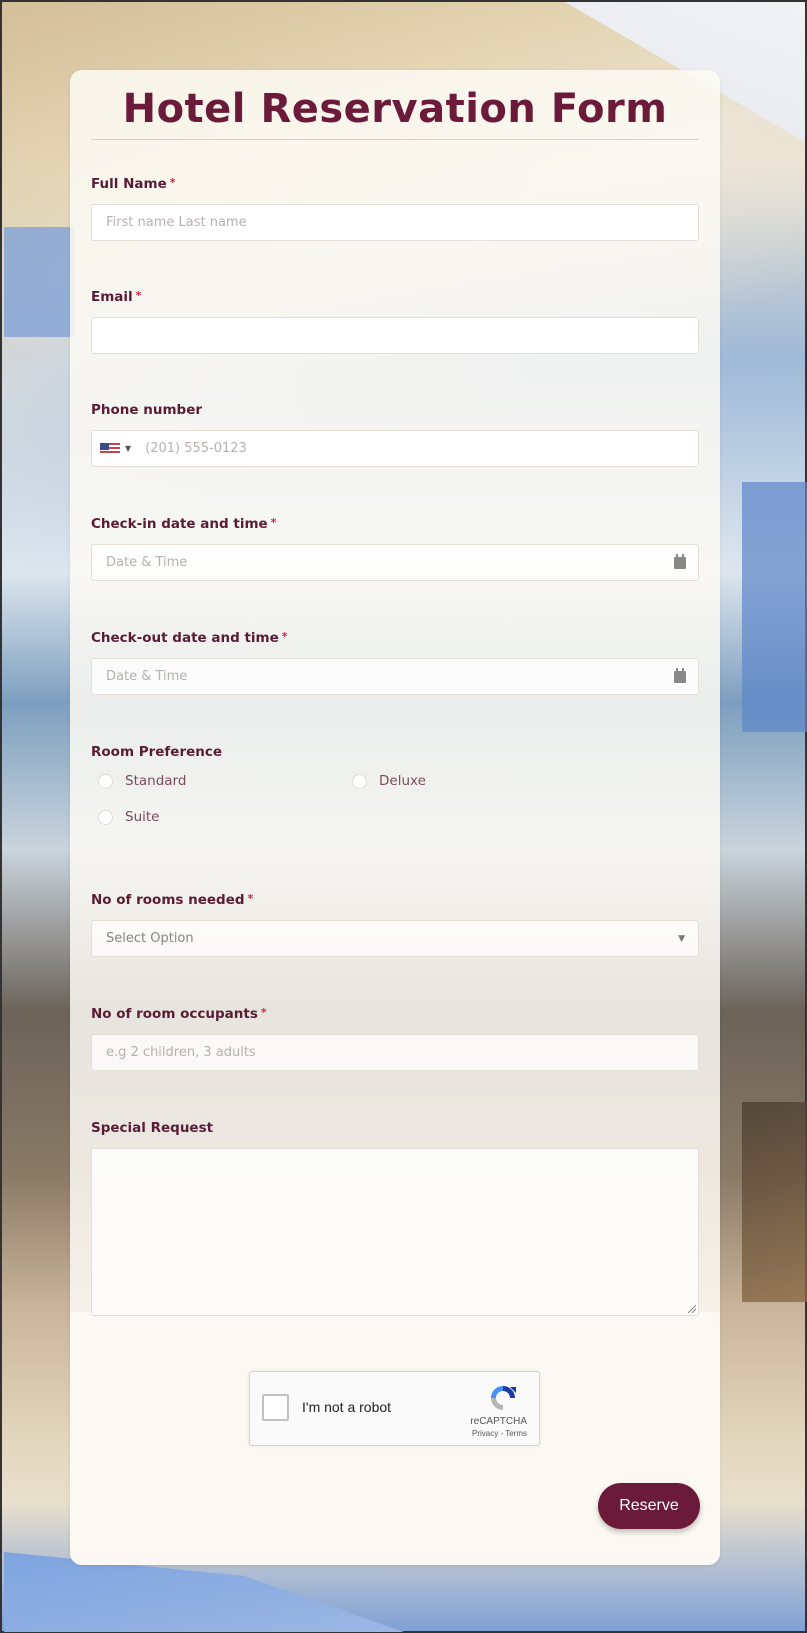 The image size is (807, 1633). Describe the element at coordinates (395, 186) in the screenshot. I see `full-name-label: Full Name *` at that location.